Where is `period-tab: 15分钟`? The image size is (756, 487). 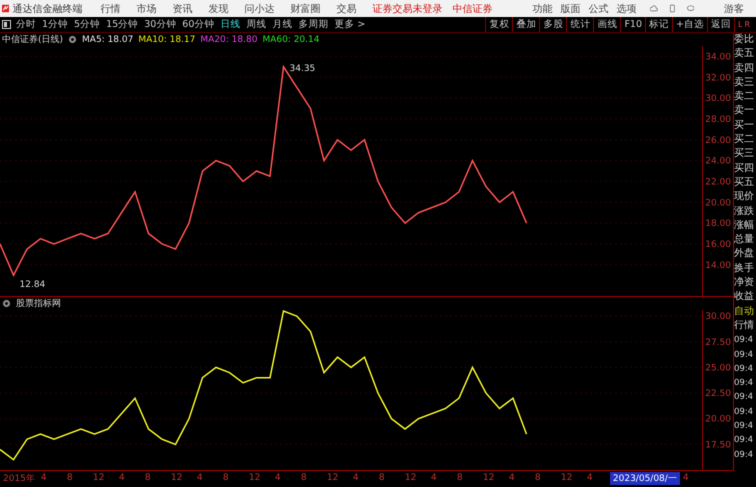 period-tab: 15分钟 is located at coordinates (122, 24).